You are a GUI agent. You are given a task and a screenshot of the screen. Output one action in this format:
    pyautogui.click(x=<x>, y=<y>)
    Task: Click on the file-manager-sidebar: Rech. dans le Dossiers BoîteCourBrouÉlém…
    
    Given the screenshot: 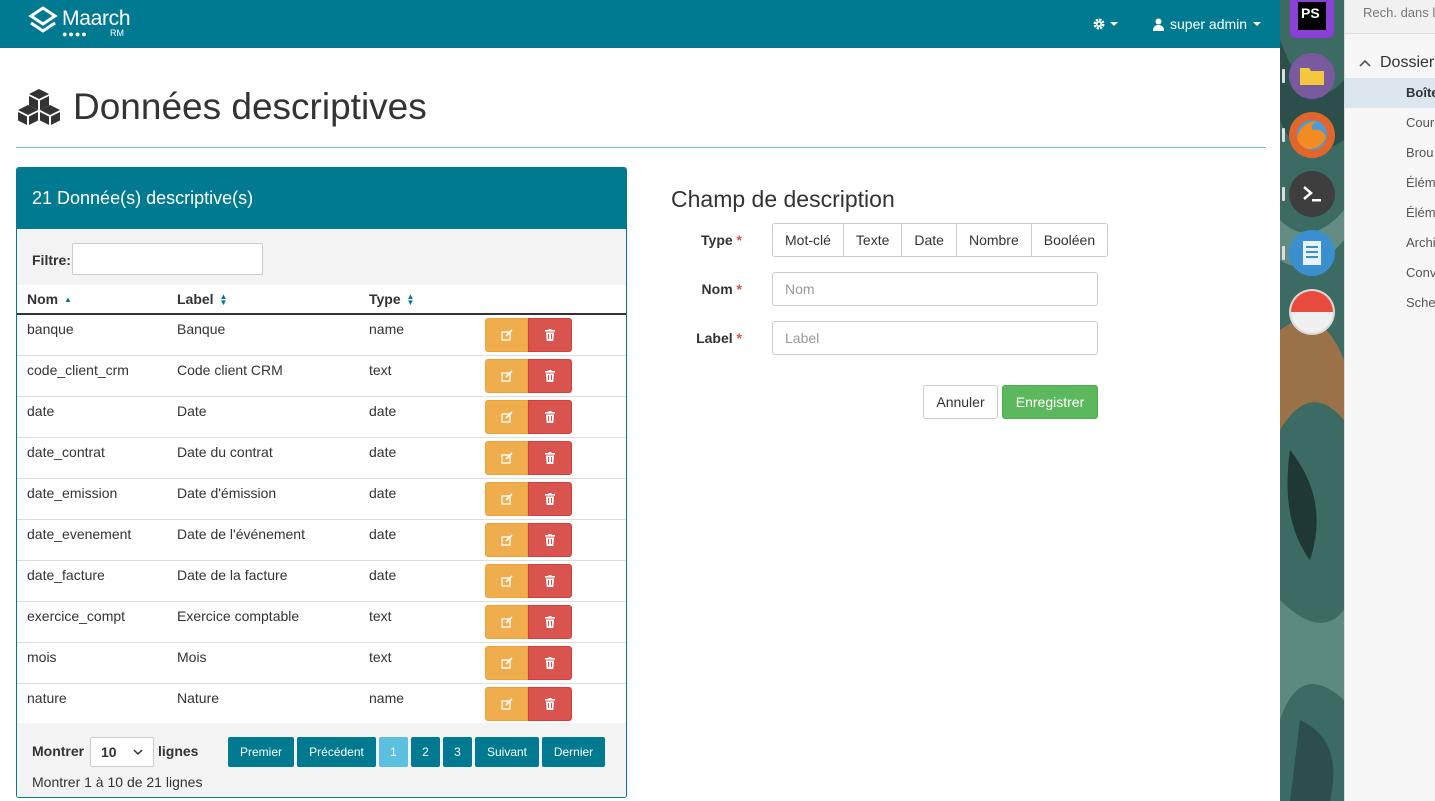 What is the action you would take?
    pyautogui.click(x=1389, y=400)
    